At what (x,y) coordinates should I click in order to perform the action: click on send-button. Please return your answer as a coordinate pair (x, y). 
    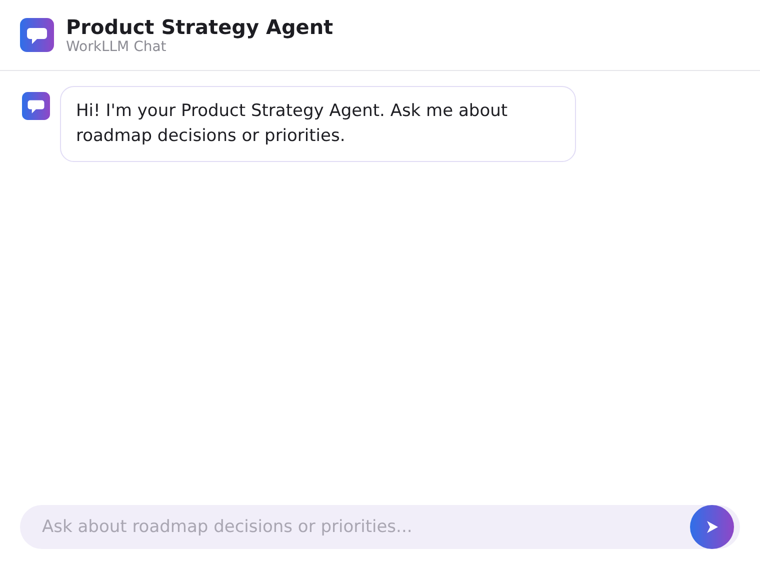
    Looking at the image, I should click on (712, 527).